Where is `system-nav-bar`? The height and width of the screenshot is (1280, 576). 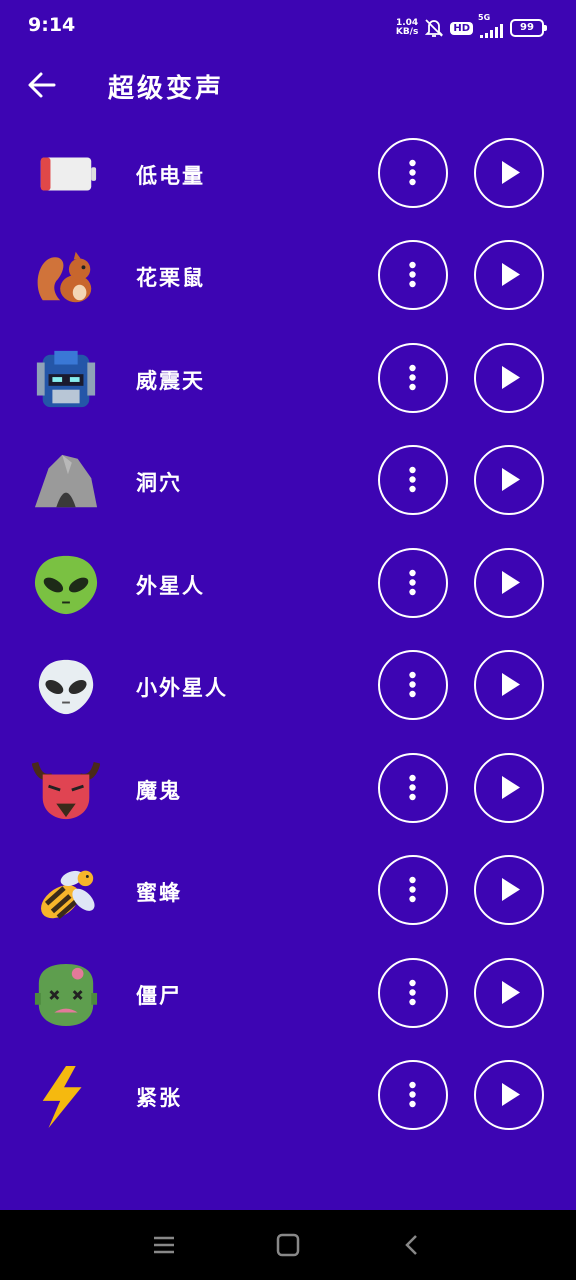
system-nav-bar is located at coordinates (288, 1245).